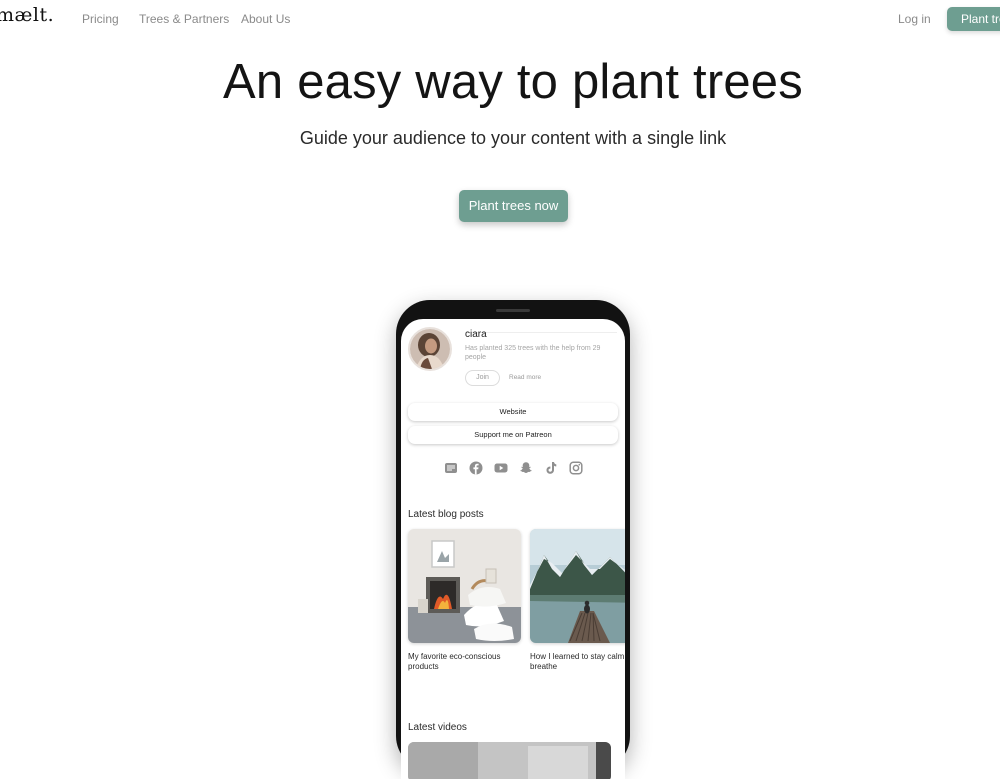  Describe the element at coordinates (513, 206) in the screenshot. I see `hero-plant-trees-button: Plant trees now` at that location.